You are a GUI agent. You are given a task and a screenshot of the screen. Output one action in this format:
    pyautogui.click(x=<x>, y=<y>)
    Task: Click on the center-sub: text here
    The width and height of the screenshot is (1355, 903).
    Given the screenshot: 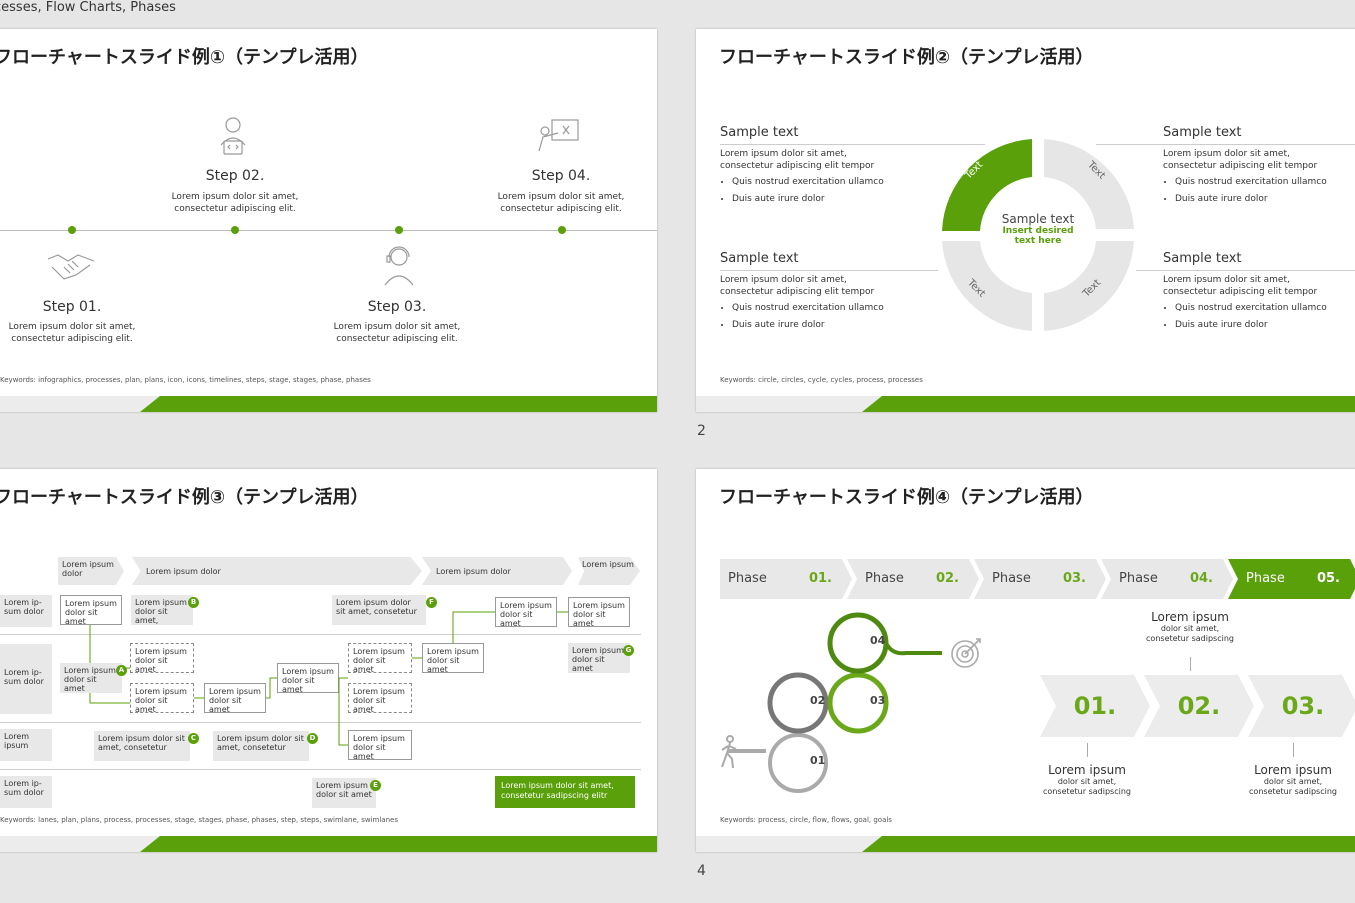 What is the action you would take?
    pyautogui.click(x=1038, y=241)
    